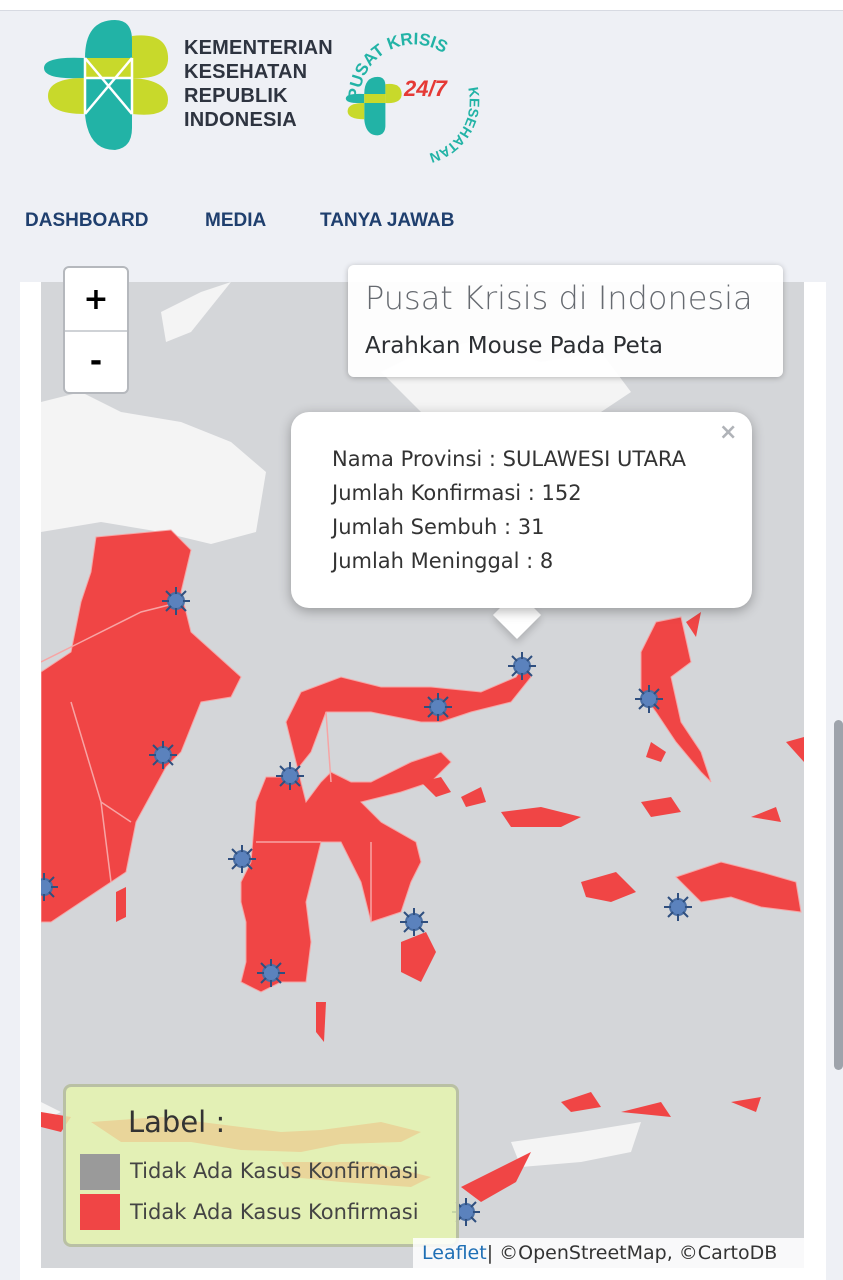 This screenshot has height=1280, width=843. Describe the element at coordinates (246, 72) in the screenshot. I see `ministry-line-2: KESEHATAN` at that location.